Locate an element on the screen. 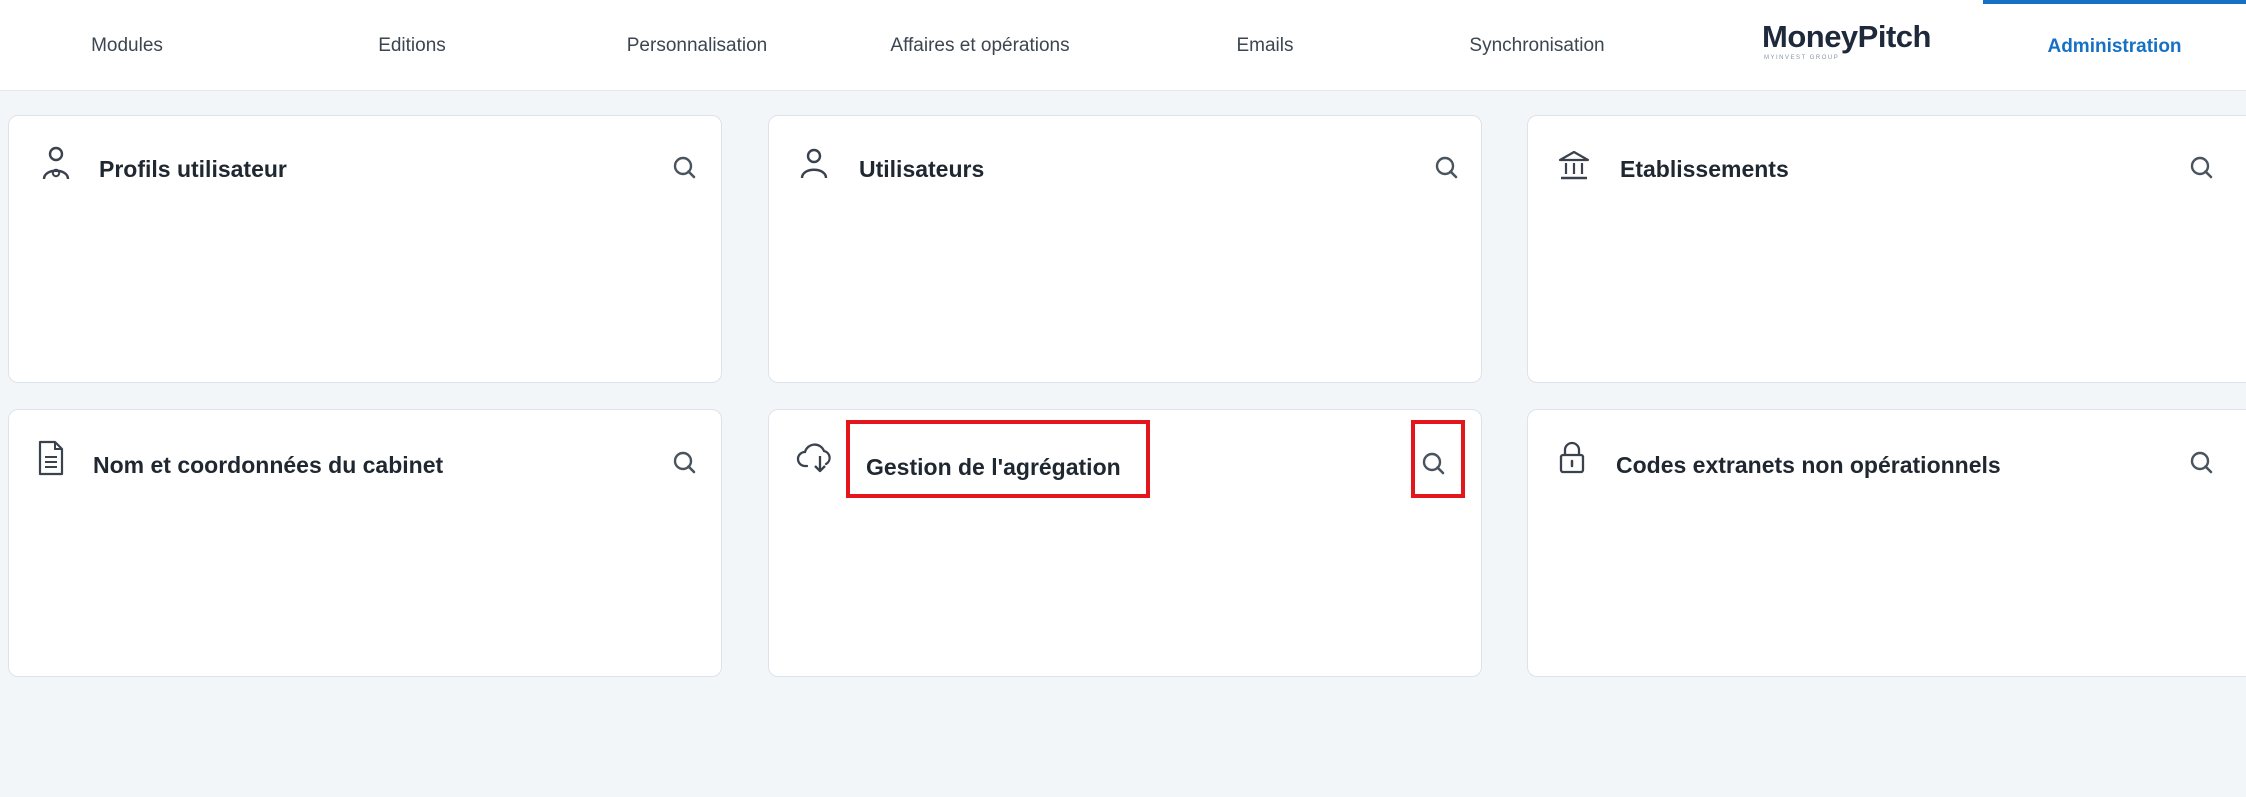 The width and height of the screenshot is (2246, 797). tab-personnalisation: Personnalisation is located at coordinates (697, 45).